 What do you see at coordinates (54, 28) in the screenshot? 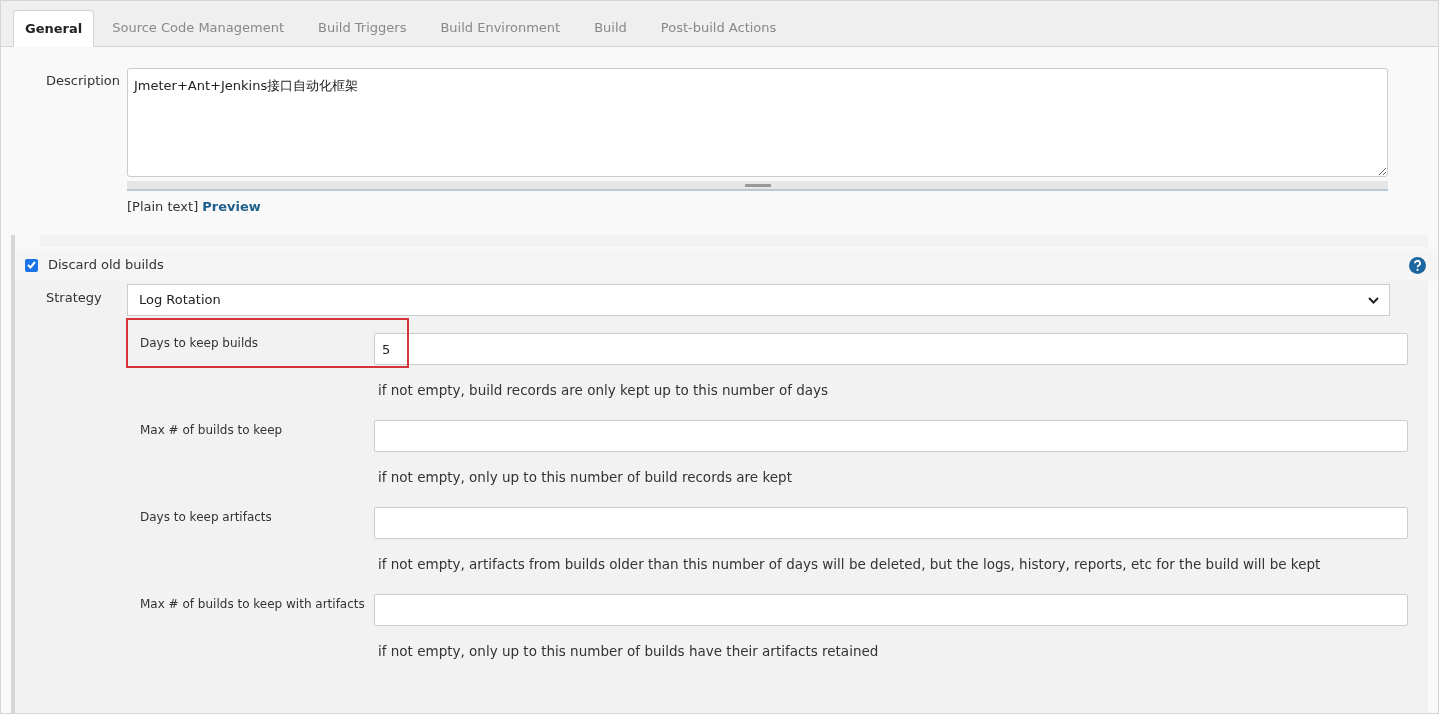
I see `tab: General` at bounding box center [54, 28].